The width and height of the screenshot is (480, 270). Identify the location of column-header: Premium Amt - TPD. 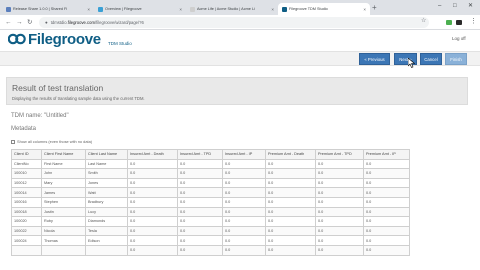
(339, 154).